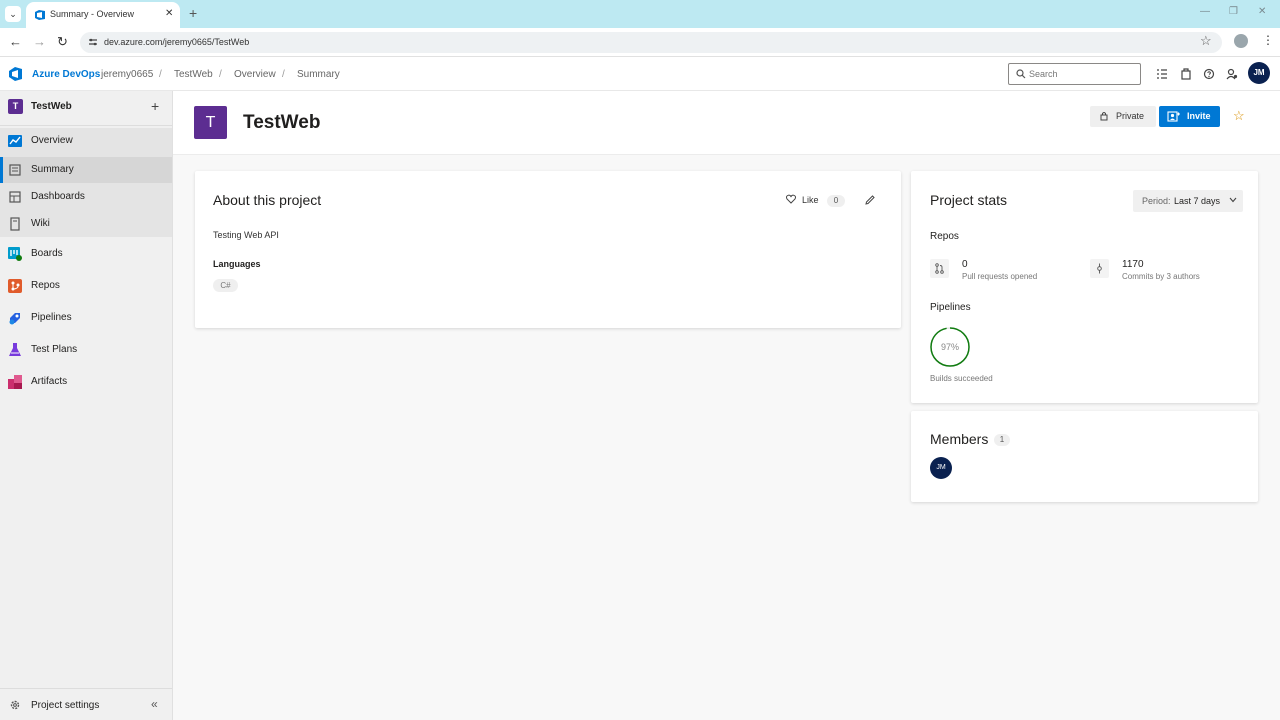  I want to click on stats-title: Project stats, so click(969, 200).